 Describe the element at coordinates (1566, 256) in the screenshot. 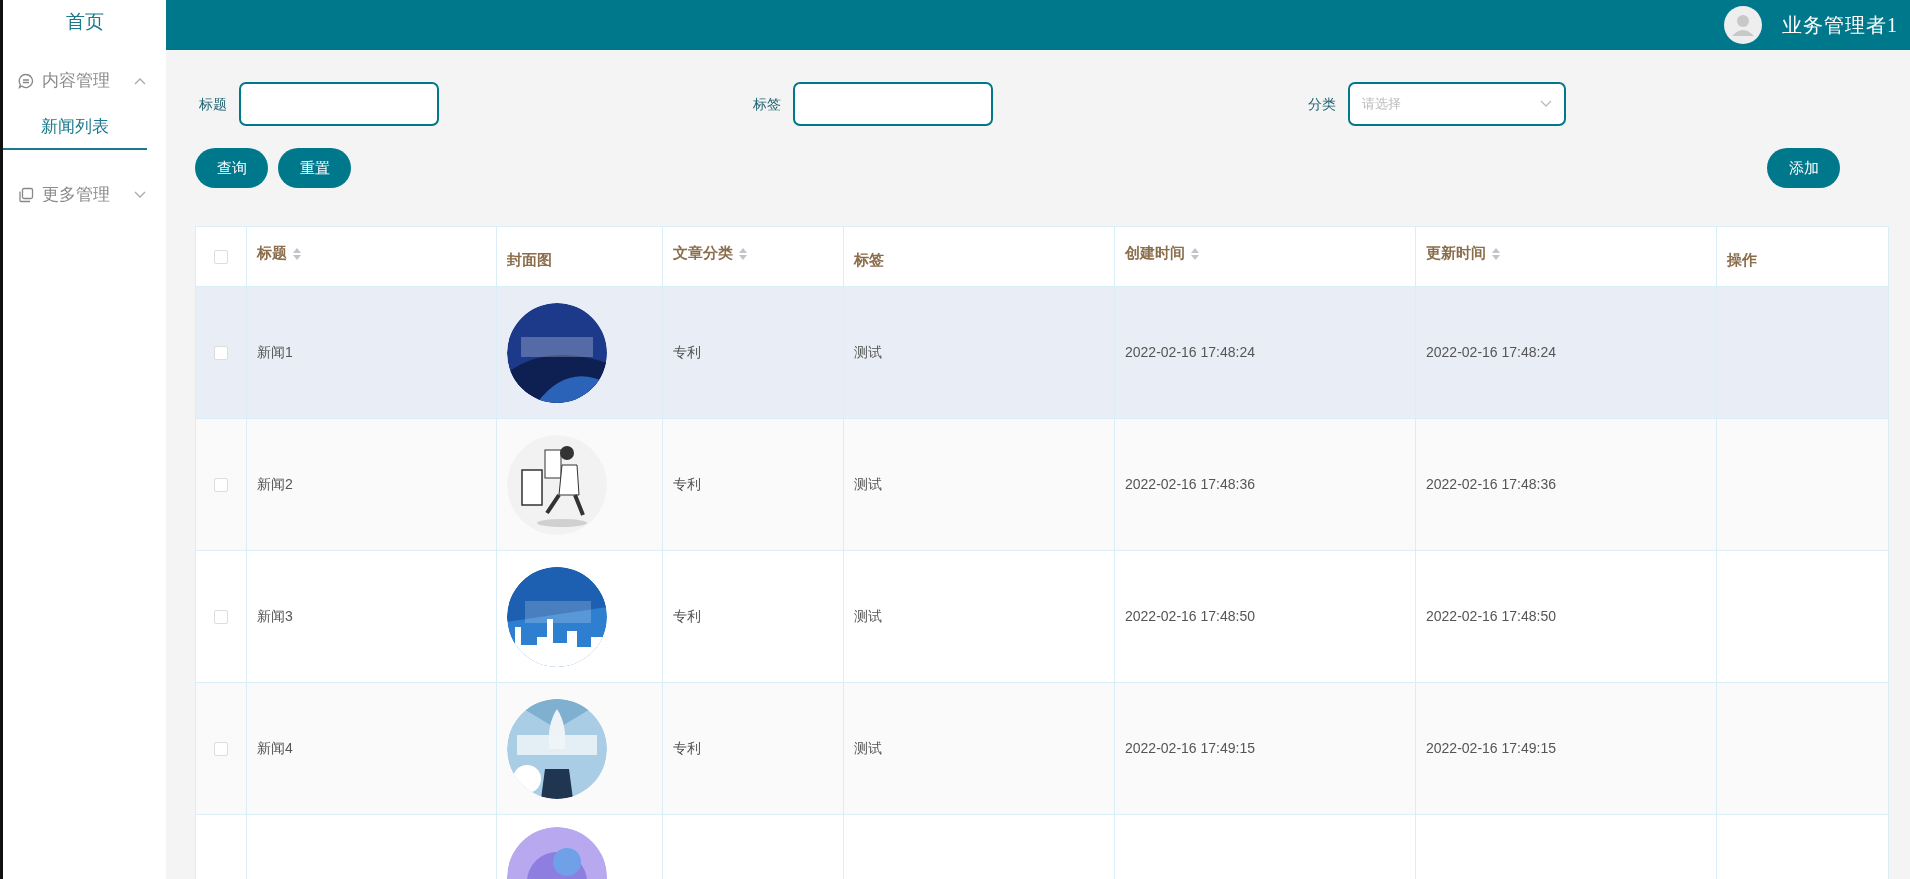

I see `column-header: 更新时间` at that location.